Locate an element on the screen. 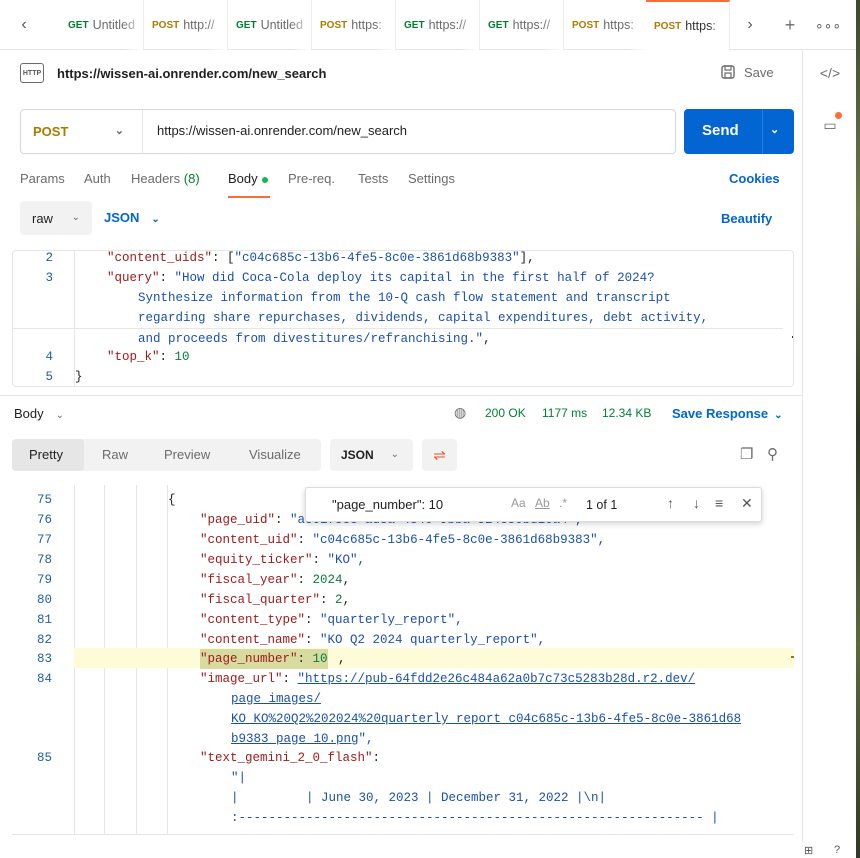 This screenshot has width=860, height=858. match-marker is located at coordinates (792, 657).